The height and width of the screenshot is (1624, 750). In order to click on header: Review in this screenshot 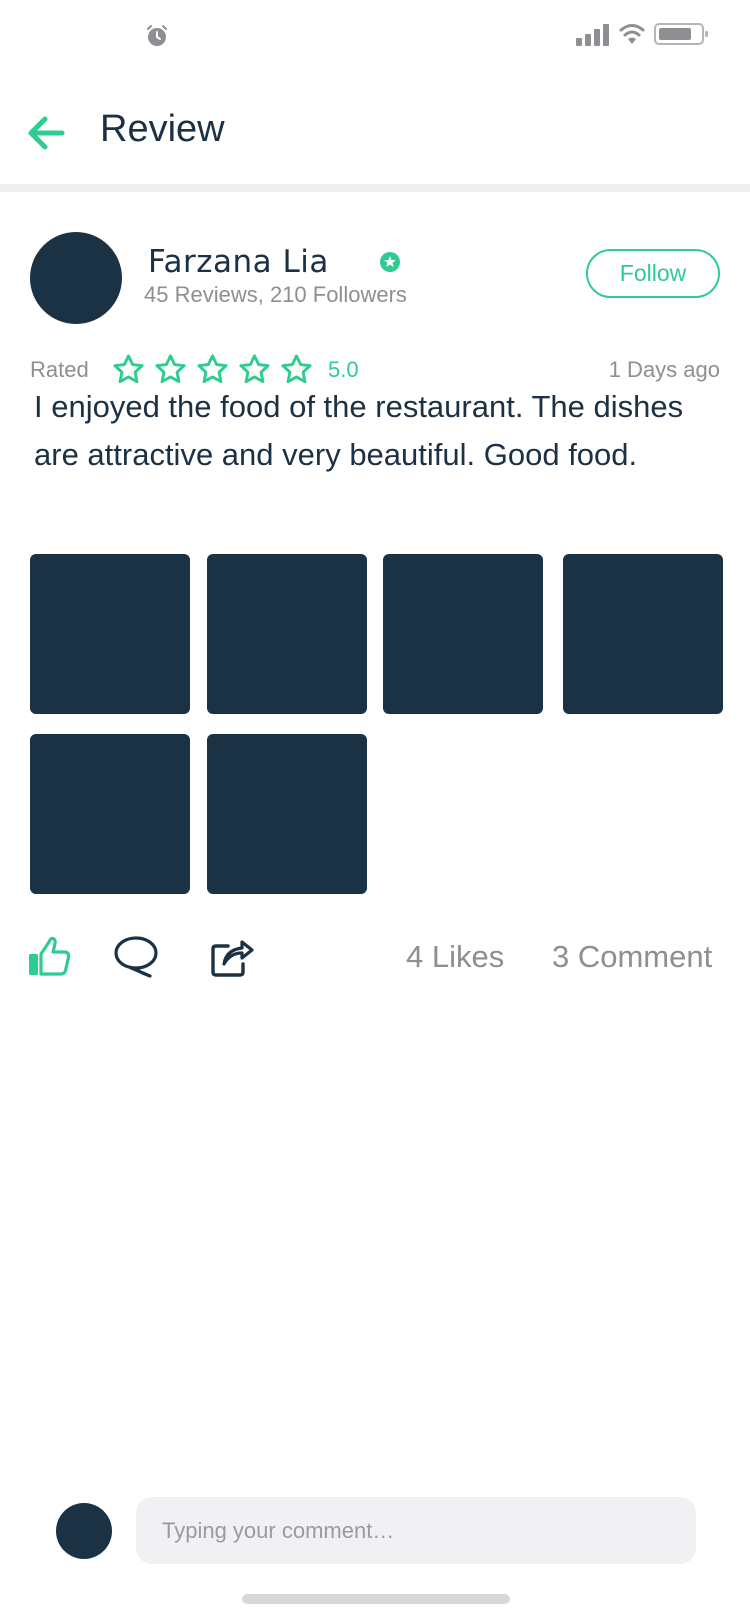, I will do `click(375, 132)`.